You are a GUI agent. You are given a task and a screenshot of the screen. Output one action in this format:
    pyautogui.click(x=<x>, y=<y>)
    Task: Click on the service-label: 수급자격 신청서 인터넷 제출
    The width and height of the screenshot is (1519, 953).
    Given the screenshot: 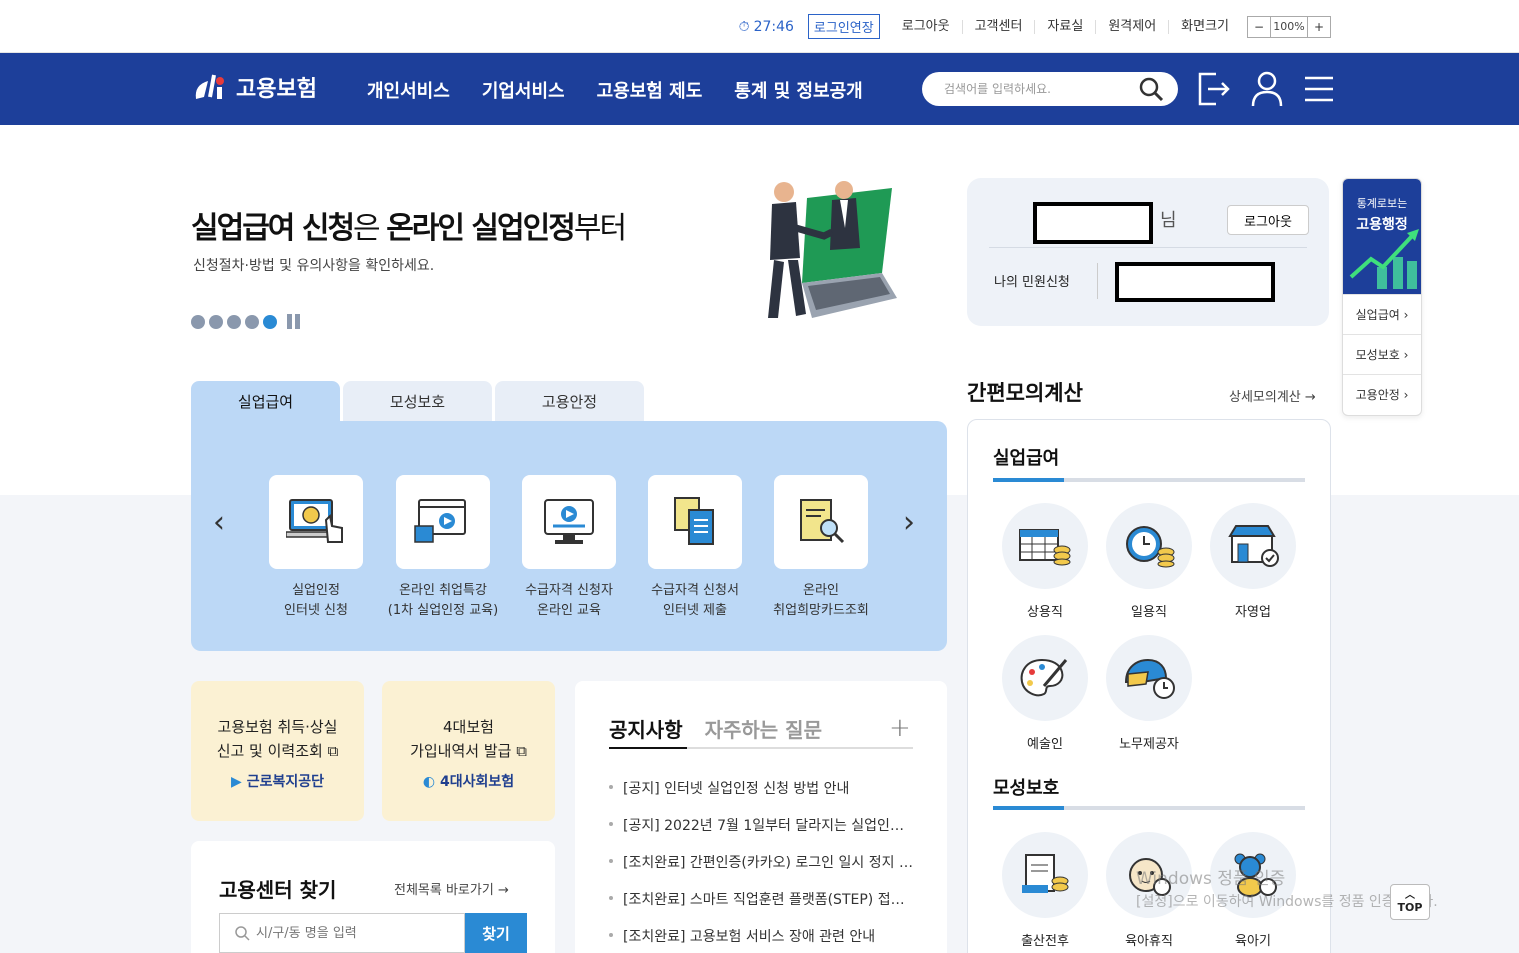 What is the action you would take?
    pyautogui.click(x=695, y=600)
    